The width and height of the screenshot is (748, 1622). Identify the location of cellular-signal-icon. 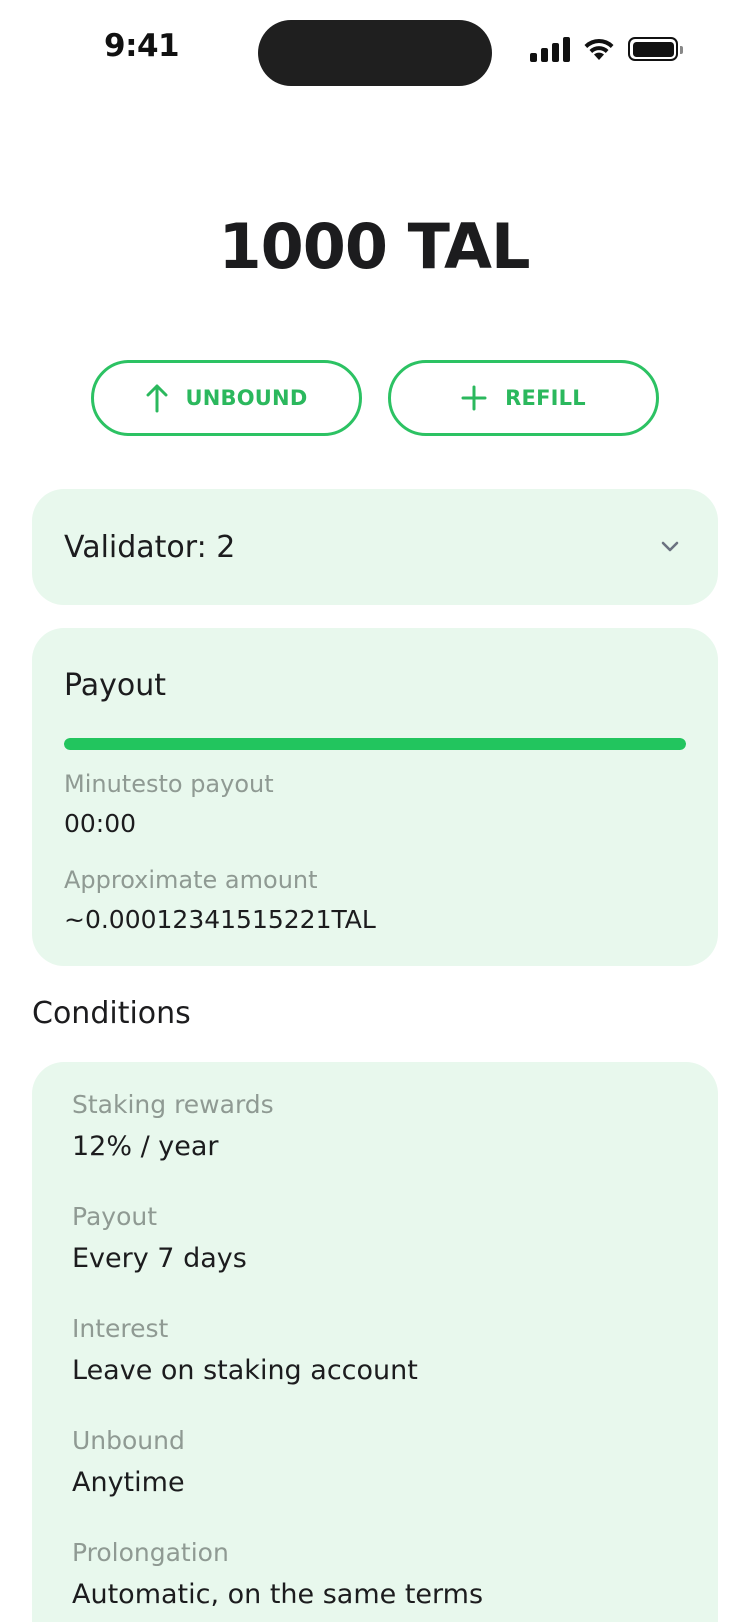
(550, 49).